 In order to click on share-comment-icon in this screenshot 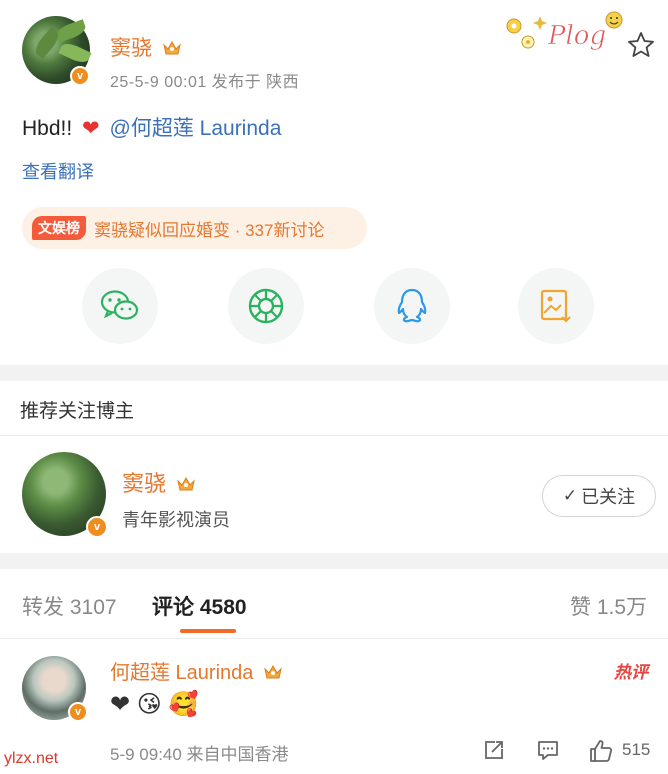, I will do `click(494, 750)`.